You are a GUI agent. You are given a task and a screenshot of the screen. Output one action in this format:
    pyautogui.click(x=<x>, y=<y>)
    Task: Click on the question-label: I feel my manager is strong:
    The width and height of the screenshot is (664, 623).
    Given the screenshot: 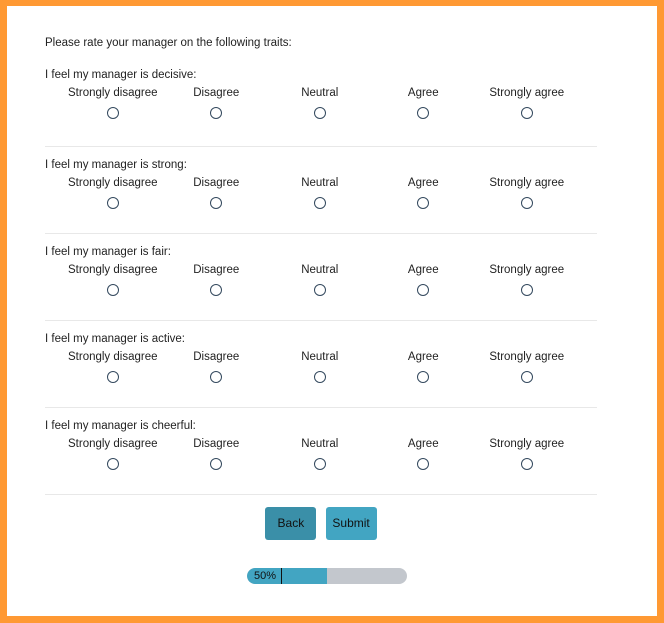 What is the action you would take?
    pyautogui.click(x=116, y=165)
    